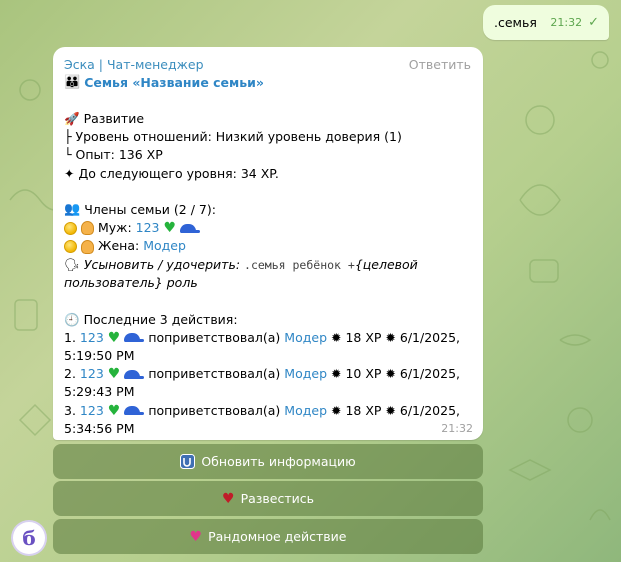  Describe the element at coordinates (593, 22) in the screenshot. I see `read-check-icon: ✓` at that location.